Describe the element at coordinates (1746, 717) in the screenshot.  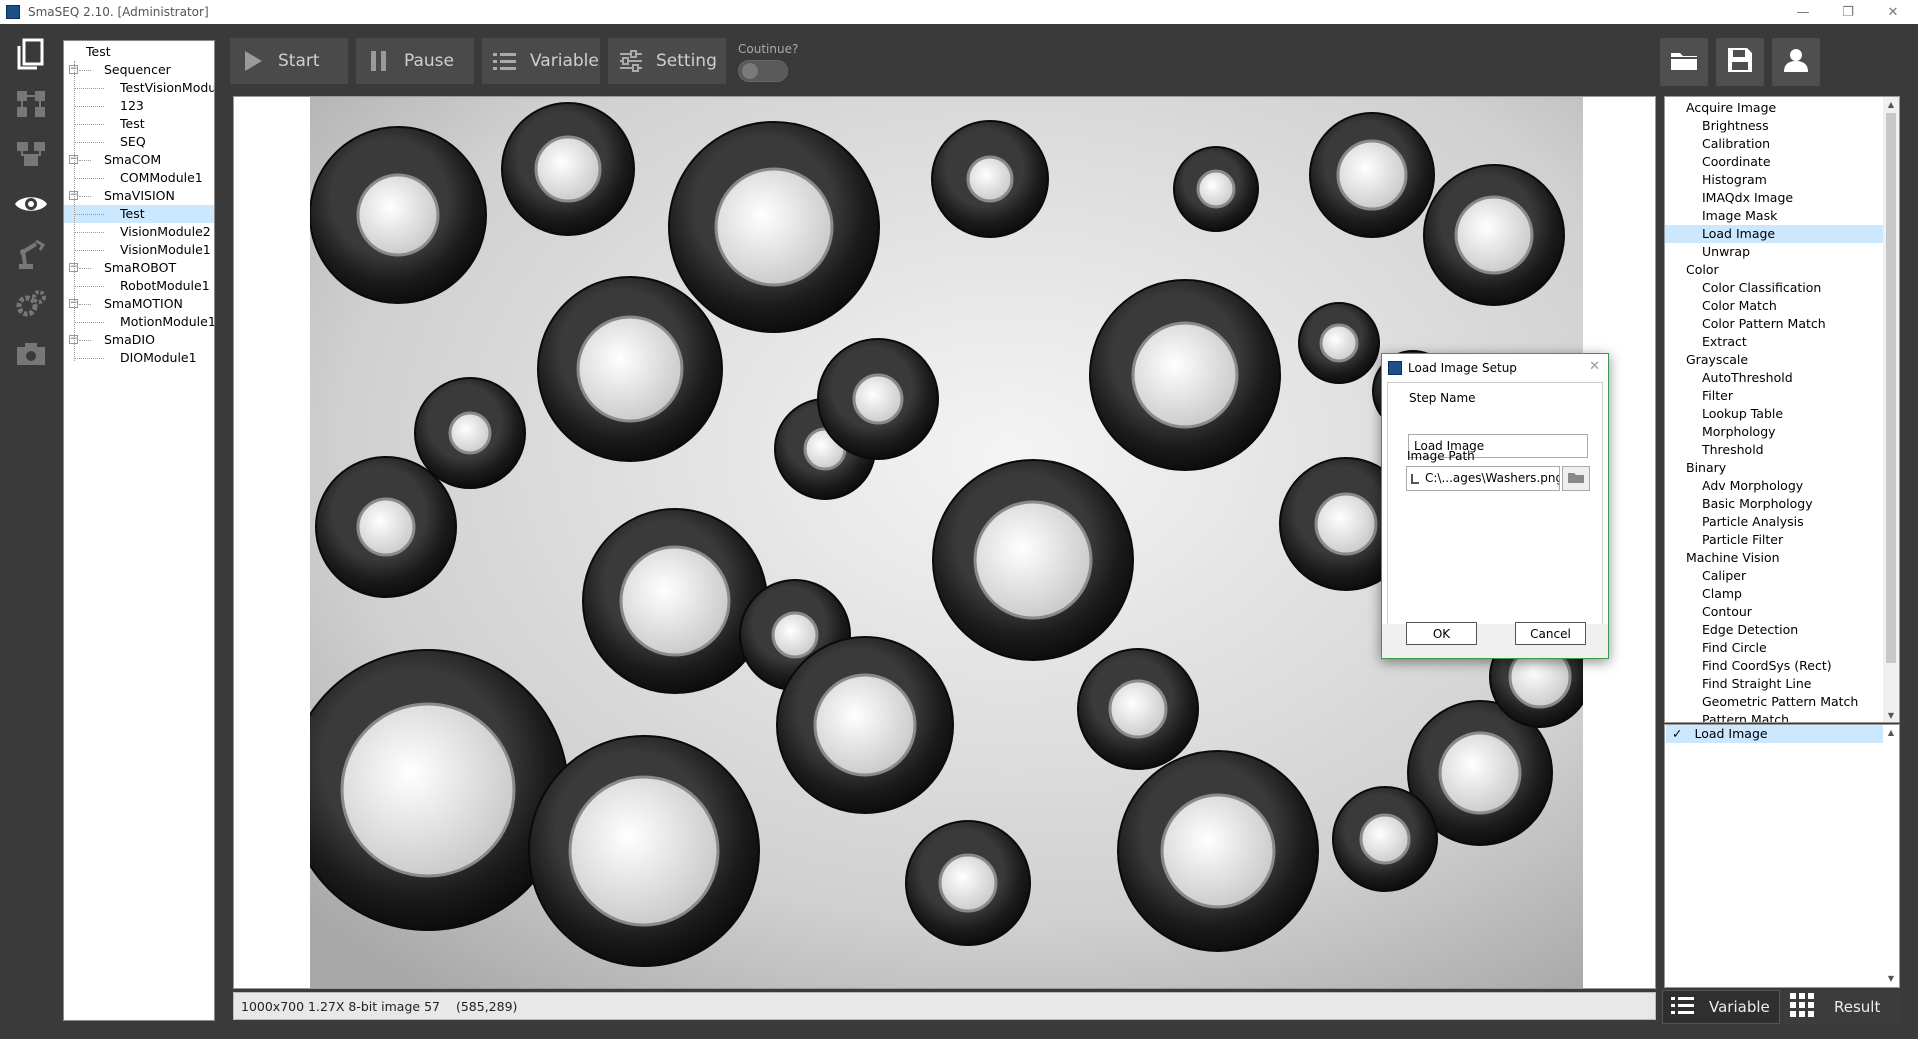
I see `step-item-label: Pattern Match` at that location.